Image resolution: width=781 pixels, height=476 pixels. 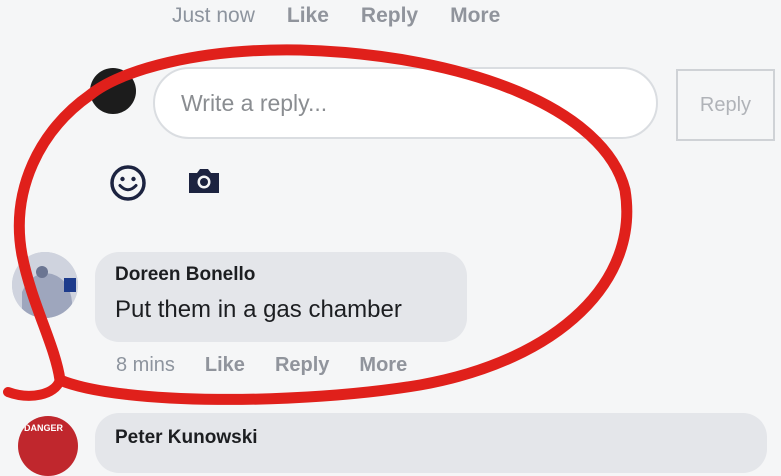 I want to click on top-comment-actions: Just now Like Reply More, so click(x=352, y=16).